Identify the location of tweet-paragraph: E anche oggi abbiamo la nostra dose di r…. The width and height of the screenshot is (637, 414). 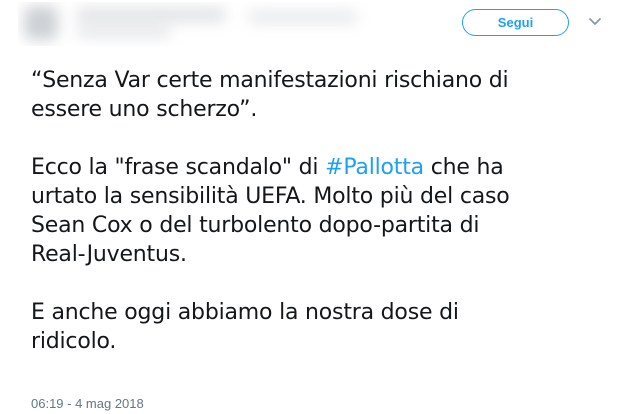
(326, 327).